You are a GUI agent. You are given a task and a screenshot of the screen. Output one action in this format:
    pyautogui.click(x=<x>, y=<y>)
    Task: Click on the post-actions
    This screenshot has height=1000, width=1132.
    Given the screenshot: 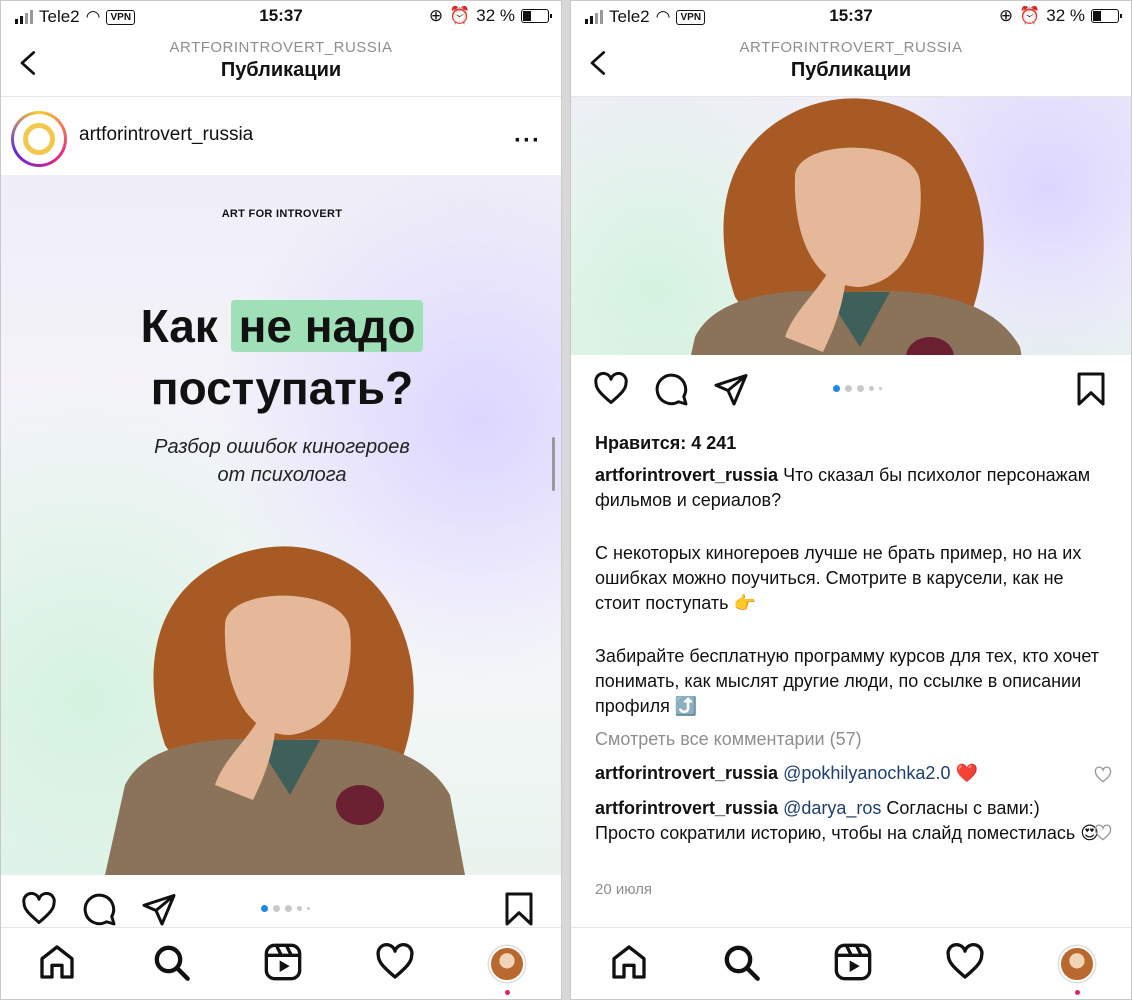 What is the action you would take?
    pyautogui.click(x=851, y=394)
    